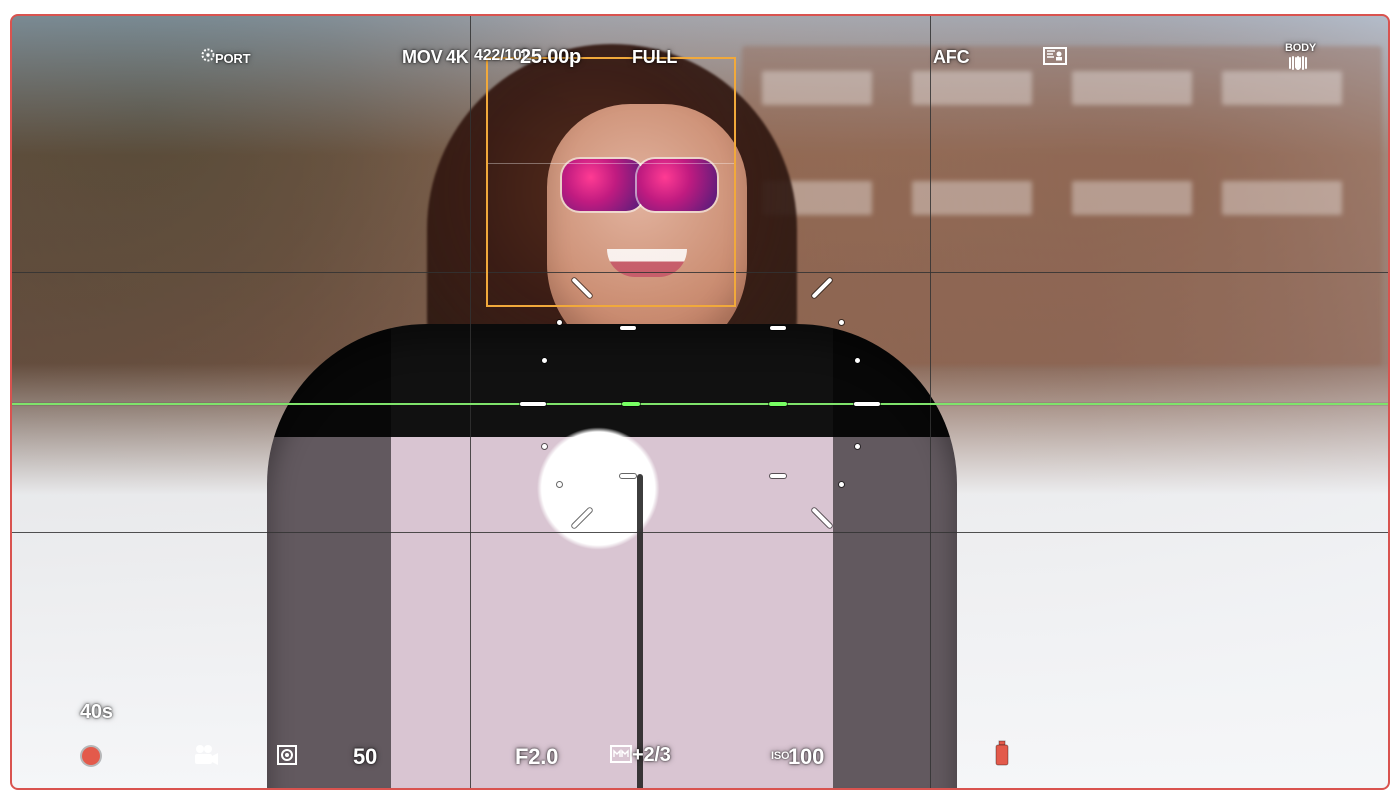 The height and width of the screenshot is (800, 1400). What do you see at coordinates (233, 58) in the screenshot?
I see `portrait-mode-label: PORT` at bounding box center [233, 58].